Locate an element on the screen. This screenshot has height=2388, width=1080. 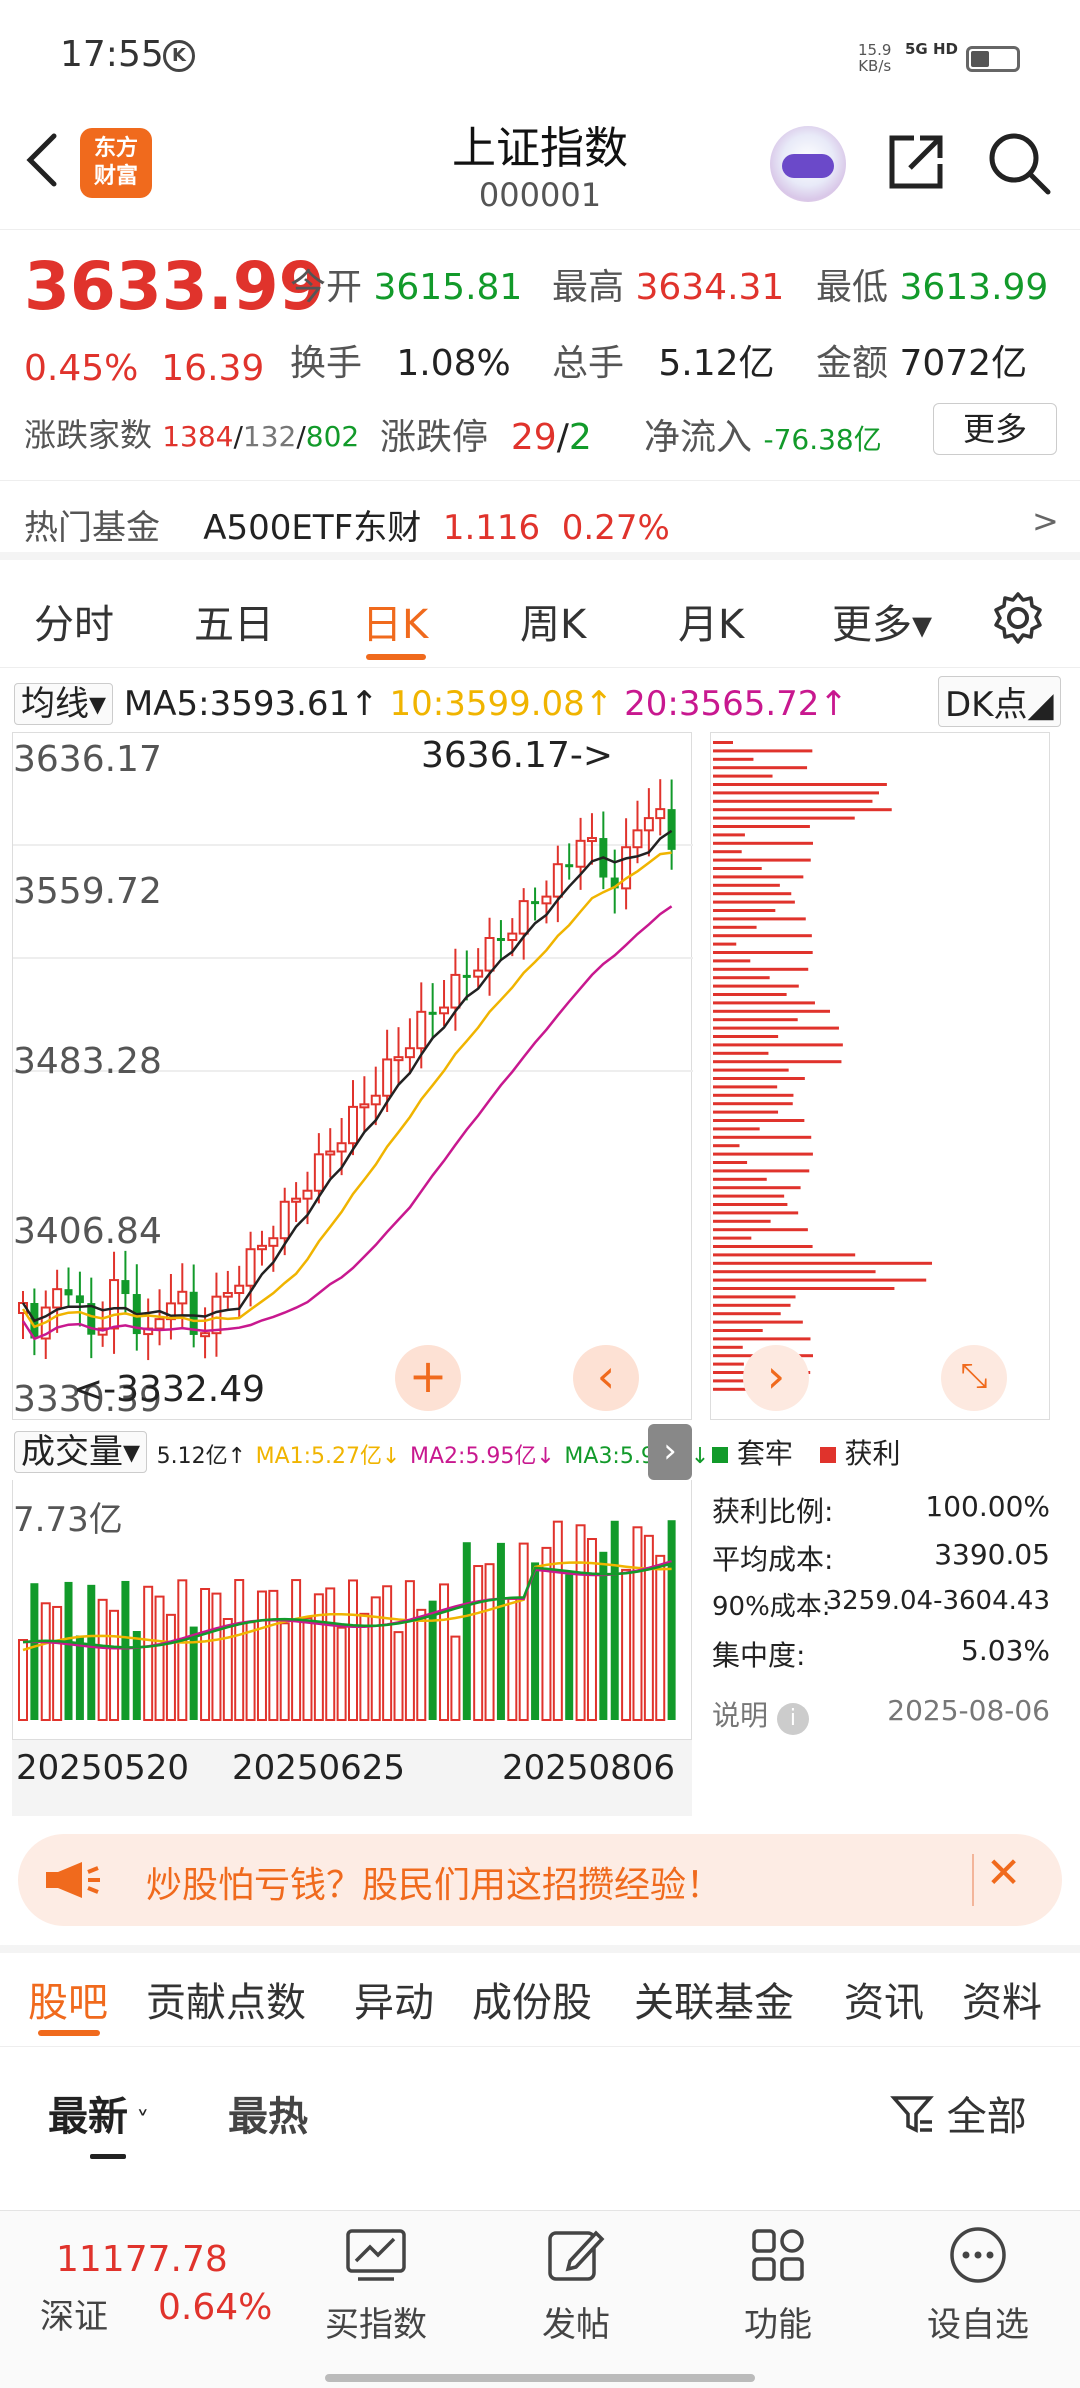
turnover-field: 换手 1.08% is located at coordinates (400, 363).